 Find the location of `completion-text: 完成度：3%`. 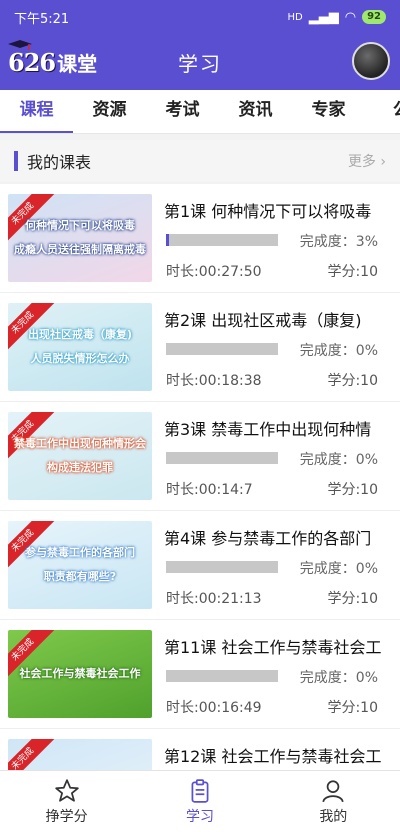

completion-text: 完成度：3% is located at coordinates (338, 242).